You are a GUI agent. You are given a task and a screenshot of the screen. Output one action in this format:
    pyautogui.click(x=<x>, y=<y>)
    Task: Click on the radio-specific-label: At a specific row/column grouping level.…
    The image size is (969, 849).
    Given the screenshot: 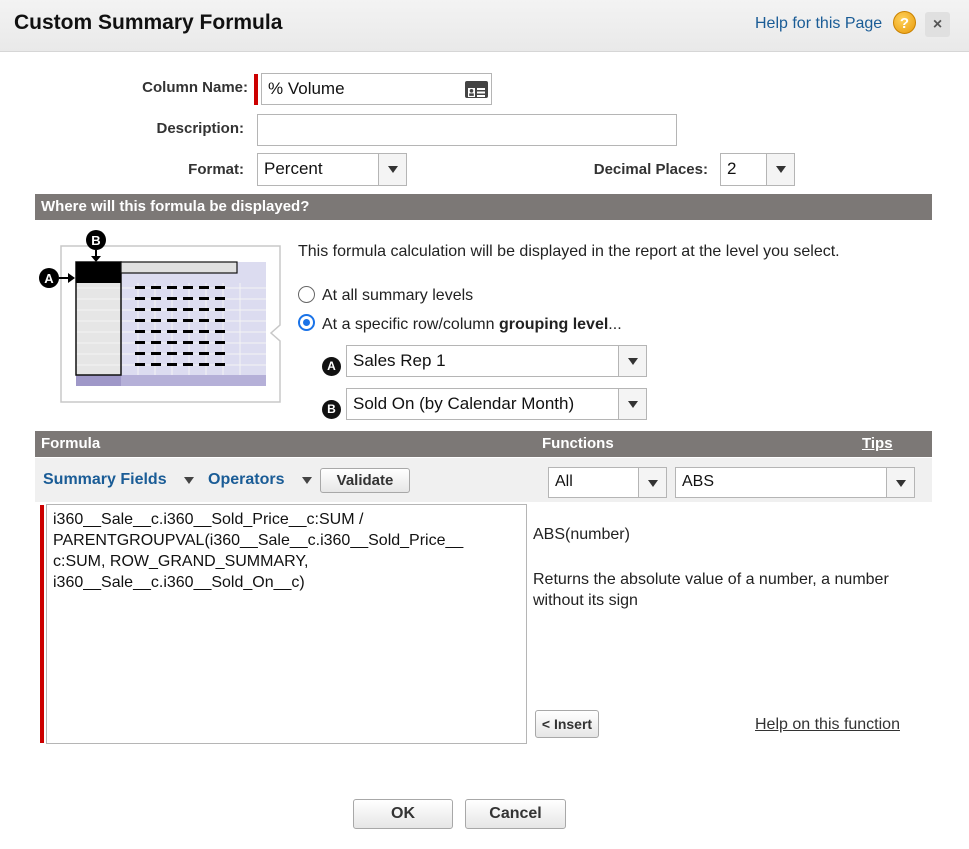 What is the action you would take?
    pyautogui.click(x=472, y=325)
    